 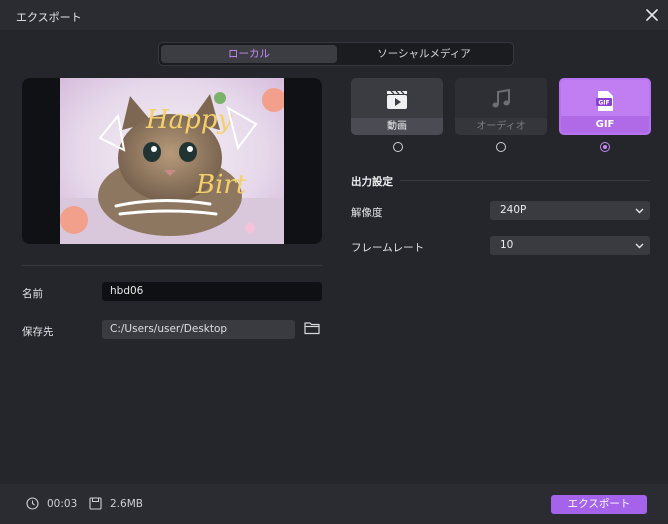 I want to click on resolution-select: 240P, so click(x=570, y=210).